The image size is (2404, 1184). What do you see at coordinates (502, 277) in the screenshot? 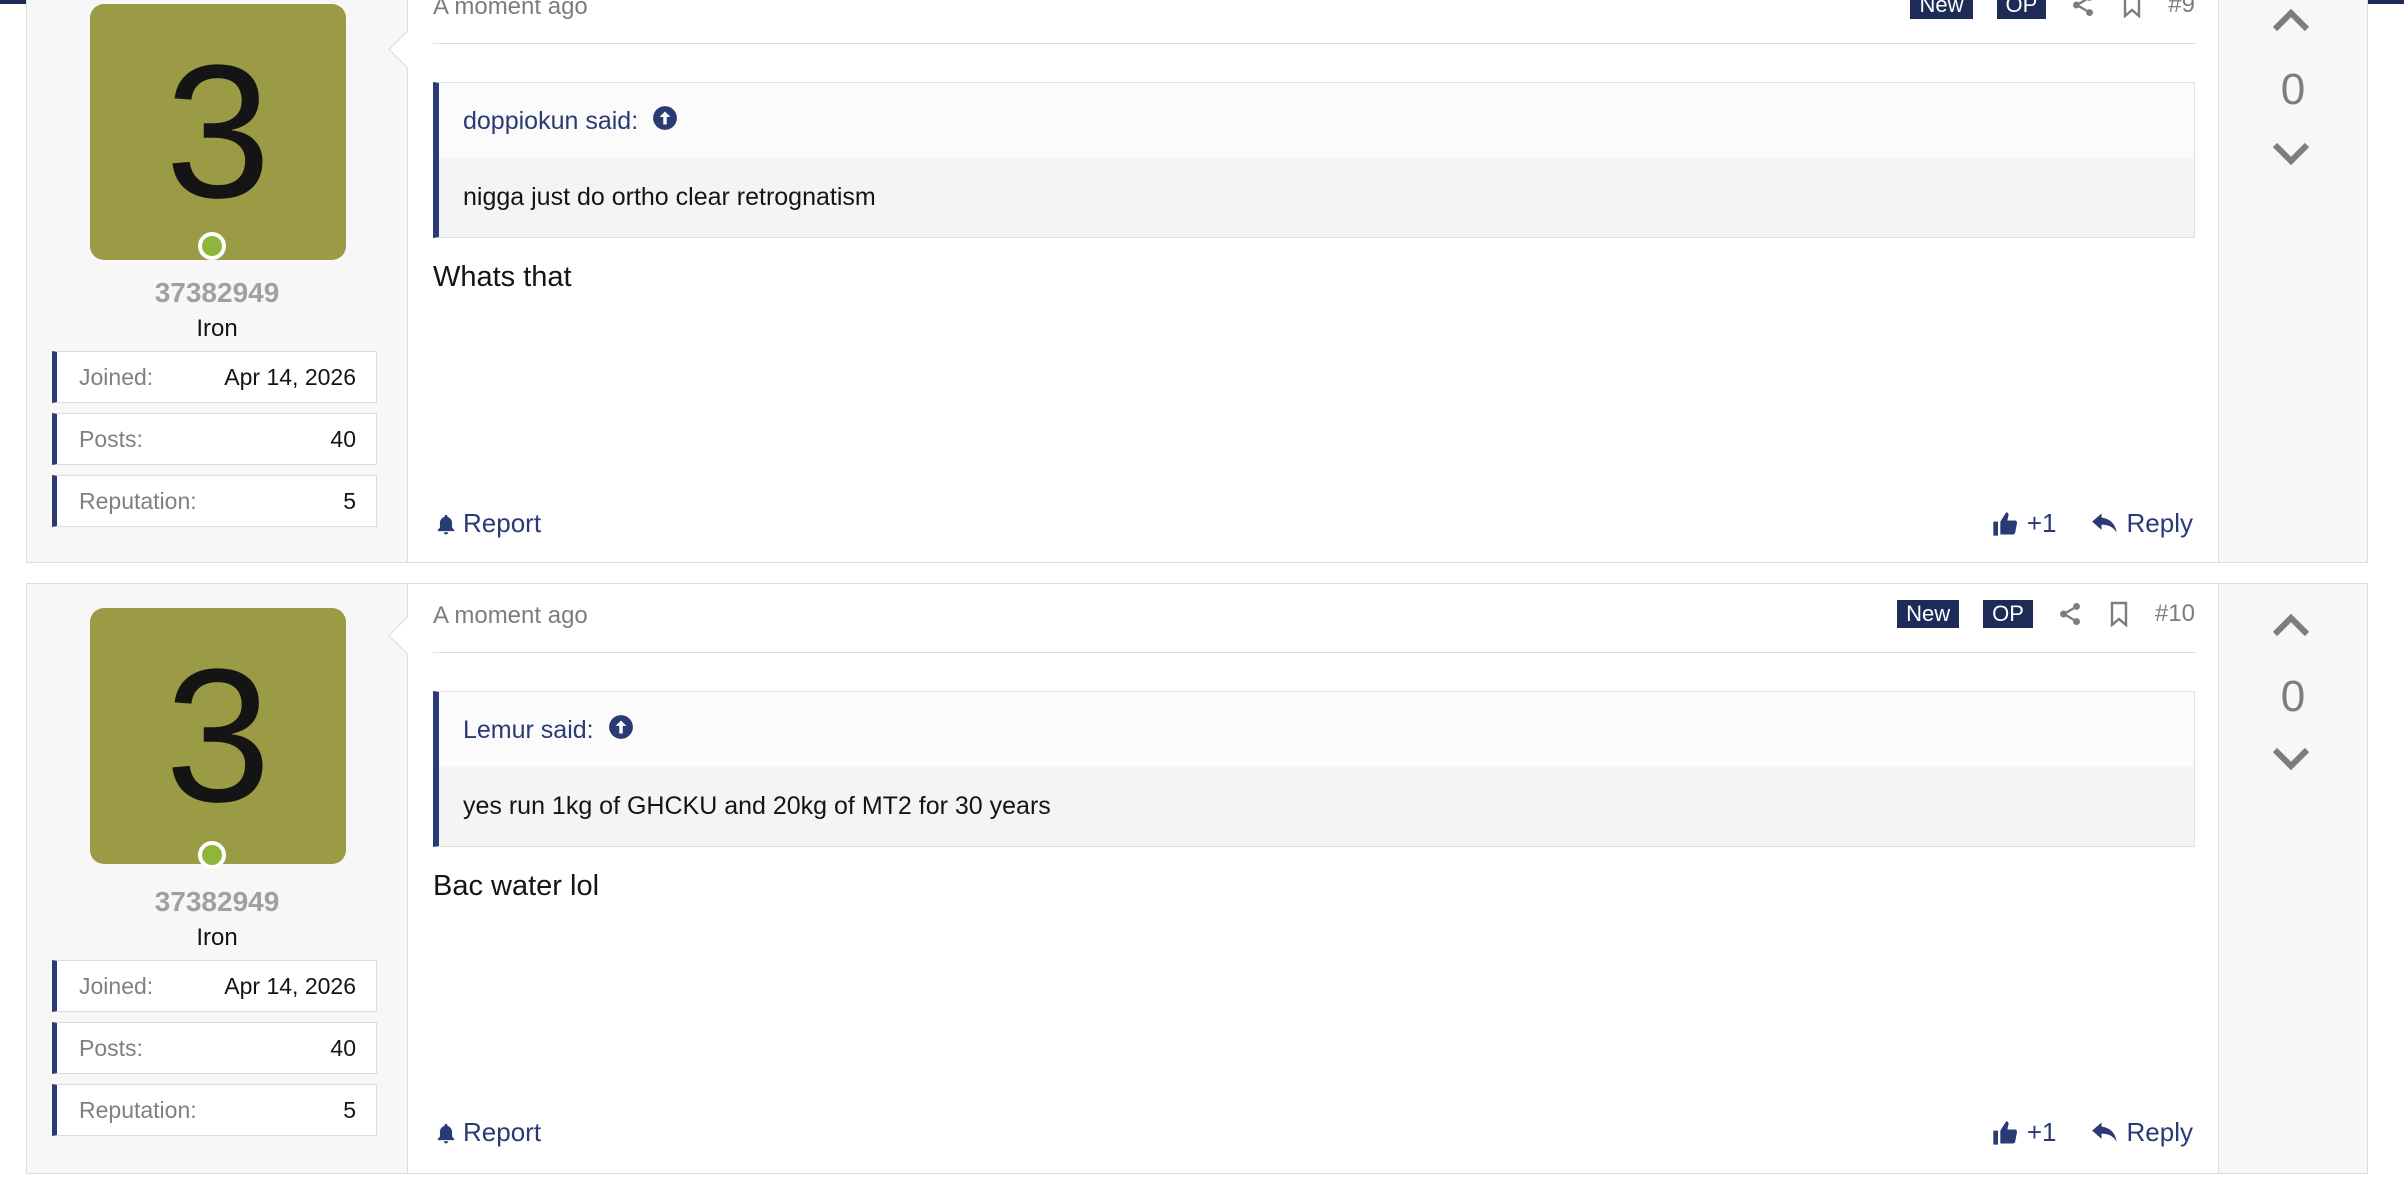
I see `post-message: Whats that` at bounding box center [502, 277].